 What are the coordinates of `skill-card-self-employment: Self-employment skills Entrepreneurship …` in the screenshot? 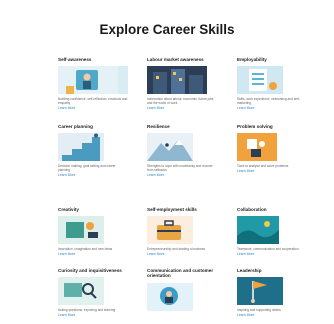 It's located at (182, 231).